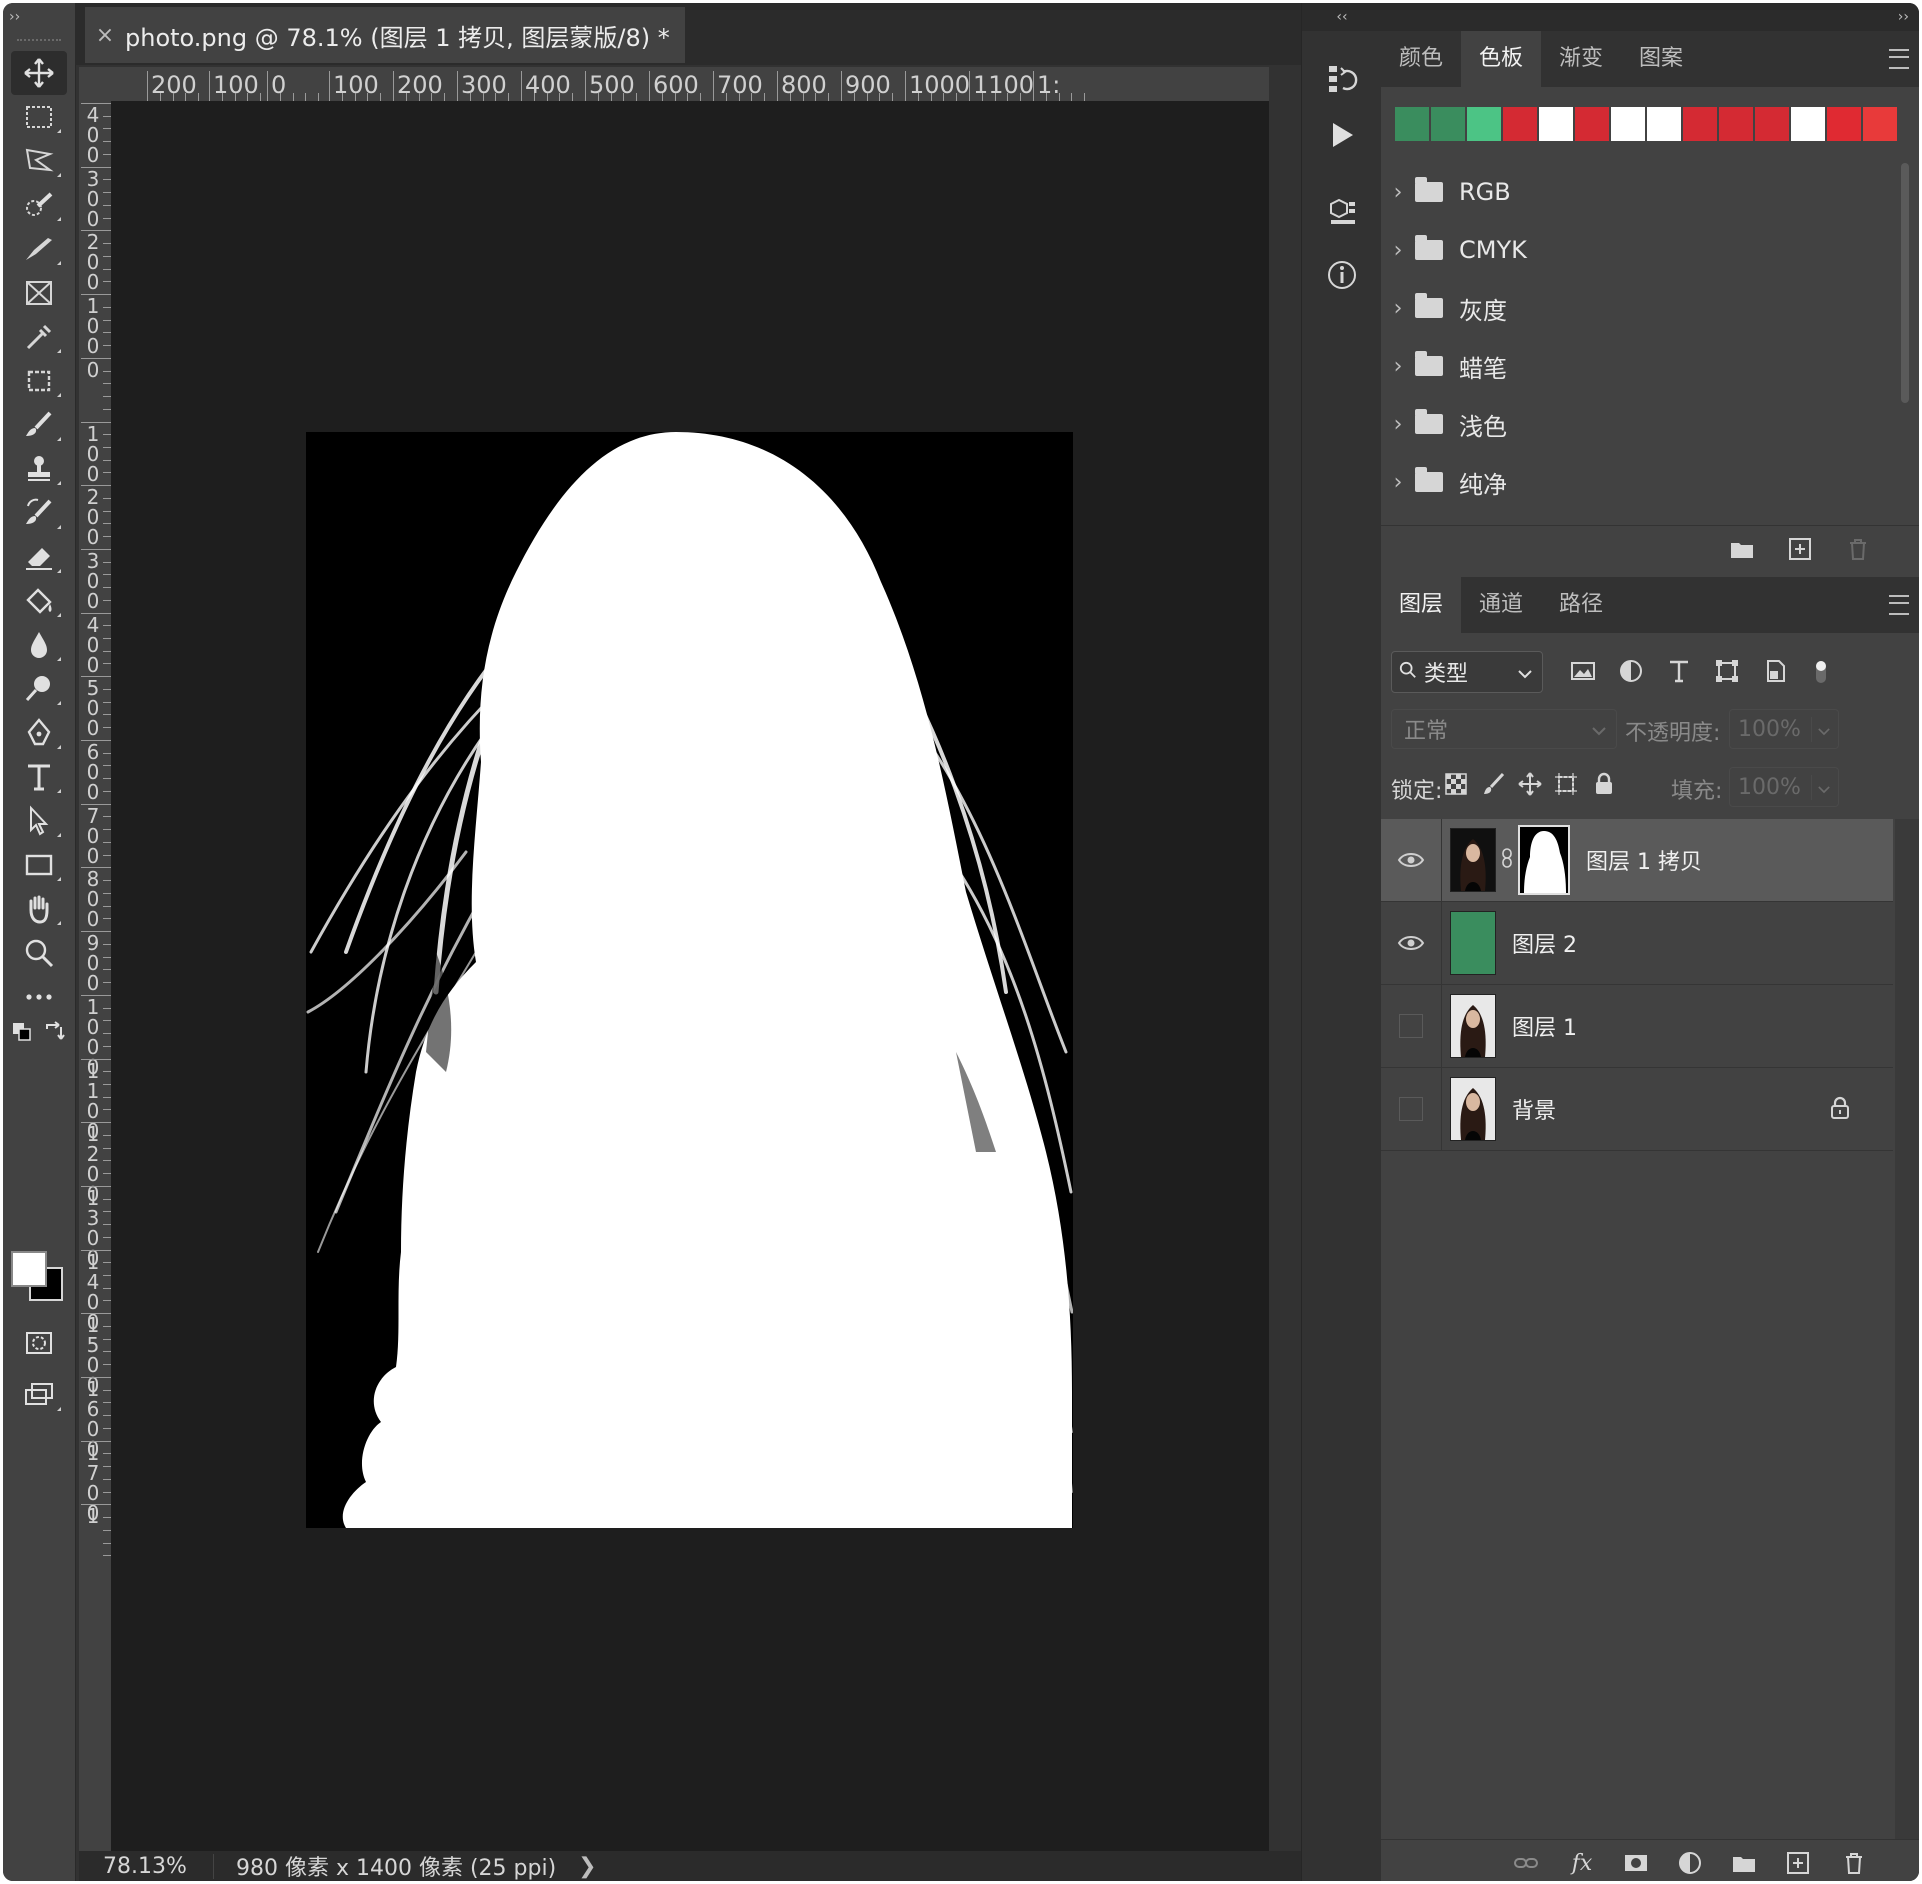 The image size is (1922, 1884). Describe the element at coordinates (39, 997) in the screenshot. I see `edit-toolbar-button` at that location.